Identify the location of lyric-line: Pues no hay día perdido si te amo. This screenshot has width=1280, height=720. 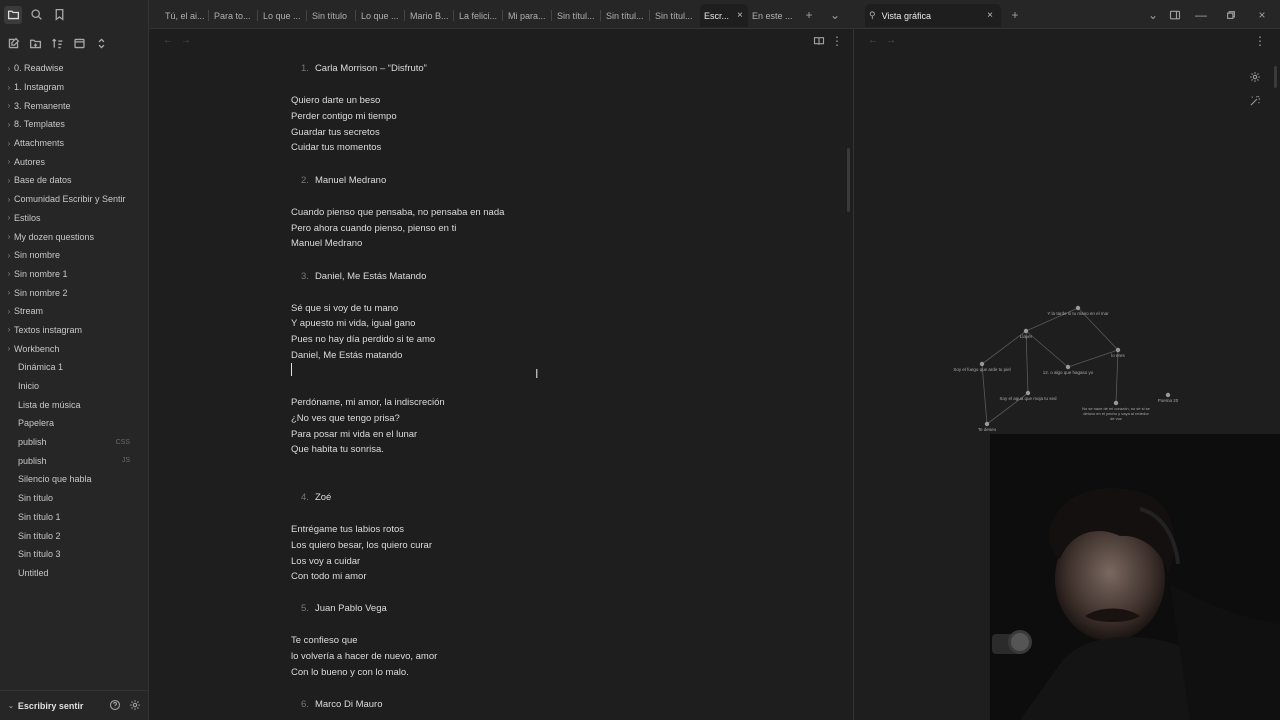
(363, 339).